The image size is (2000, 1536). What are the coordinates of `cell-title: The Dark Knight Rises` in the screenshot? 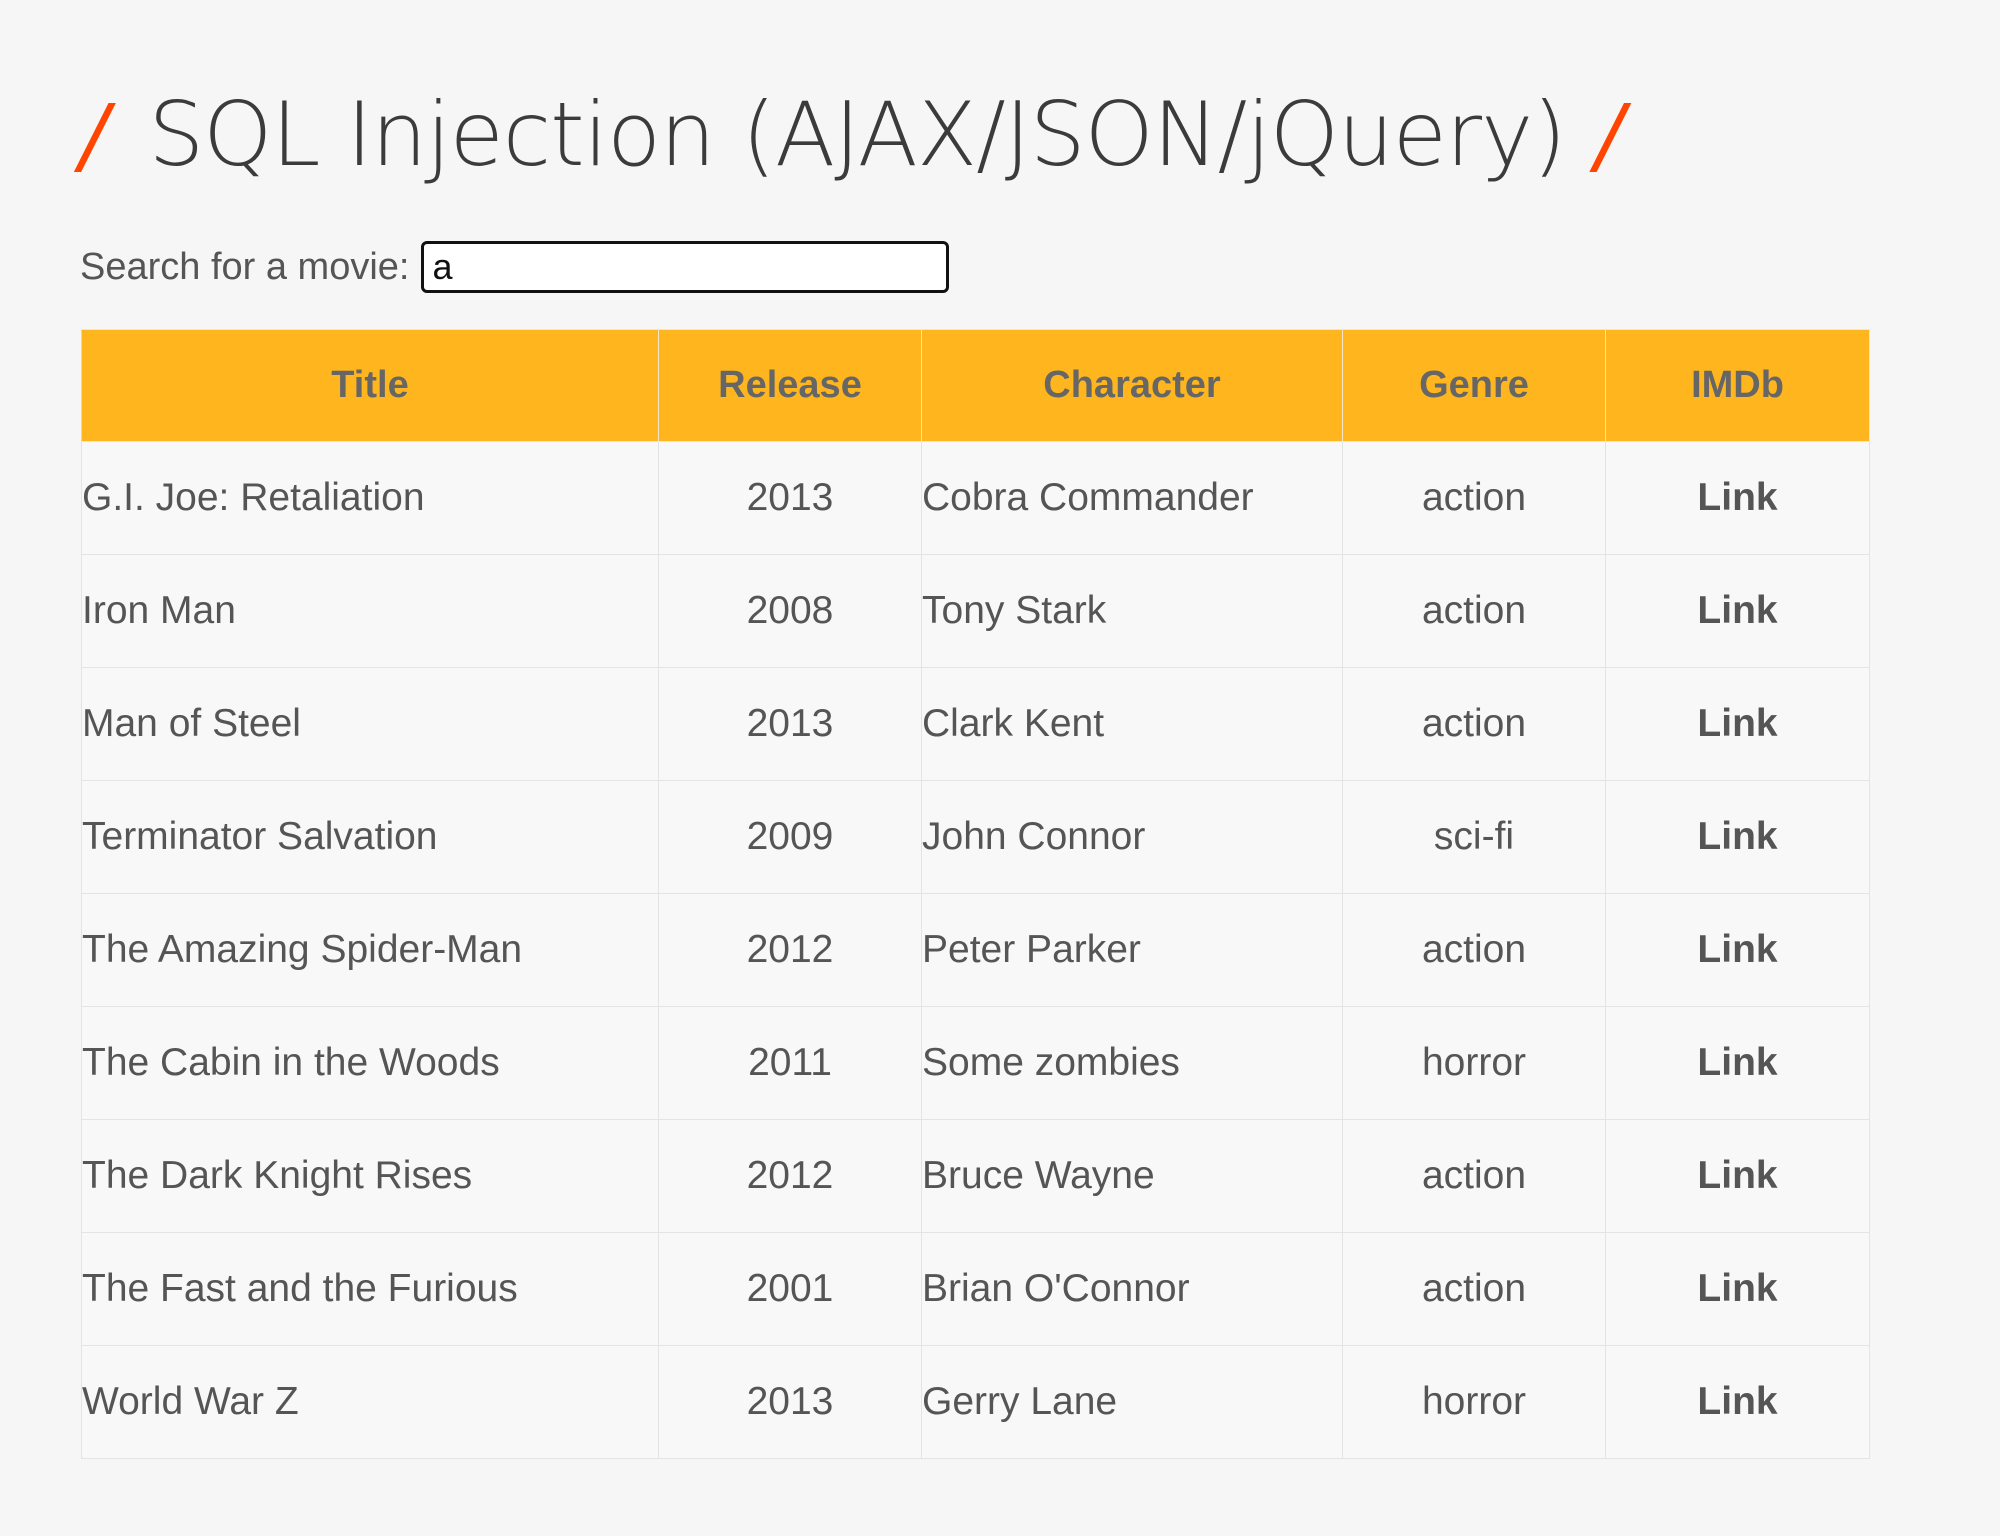 It's located at (370, 1176).